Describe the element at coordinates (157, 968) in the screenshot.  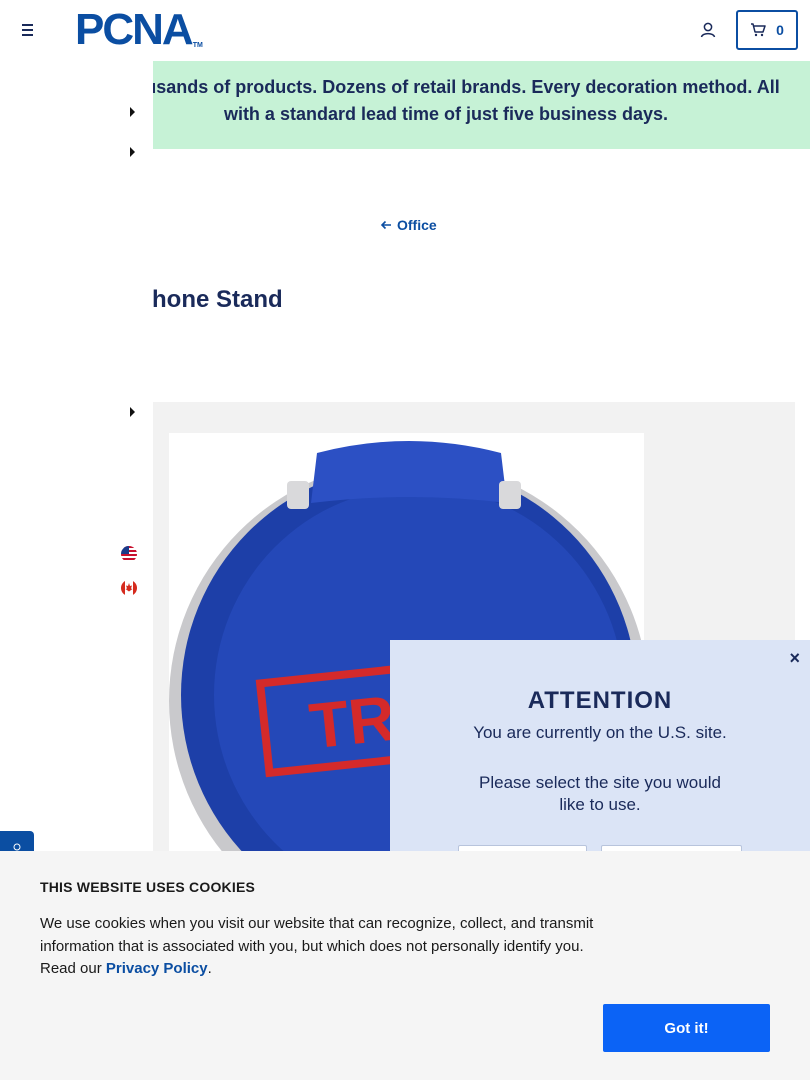
I see `privacy-policy-link: Privacy Policy` at that location.